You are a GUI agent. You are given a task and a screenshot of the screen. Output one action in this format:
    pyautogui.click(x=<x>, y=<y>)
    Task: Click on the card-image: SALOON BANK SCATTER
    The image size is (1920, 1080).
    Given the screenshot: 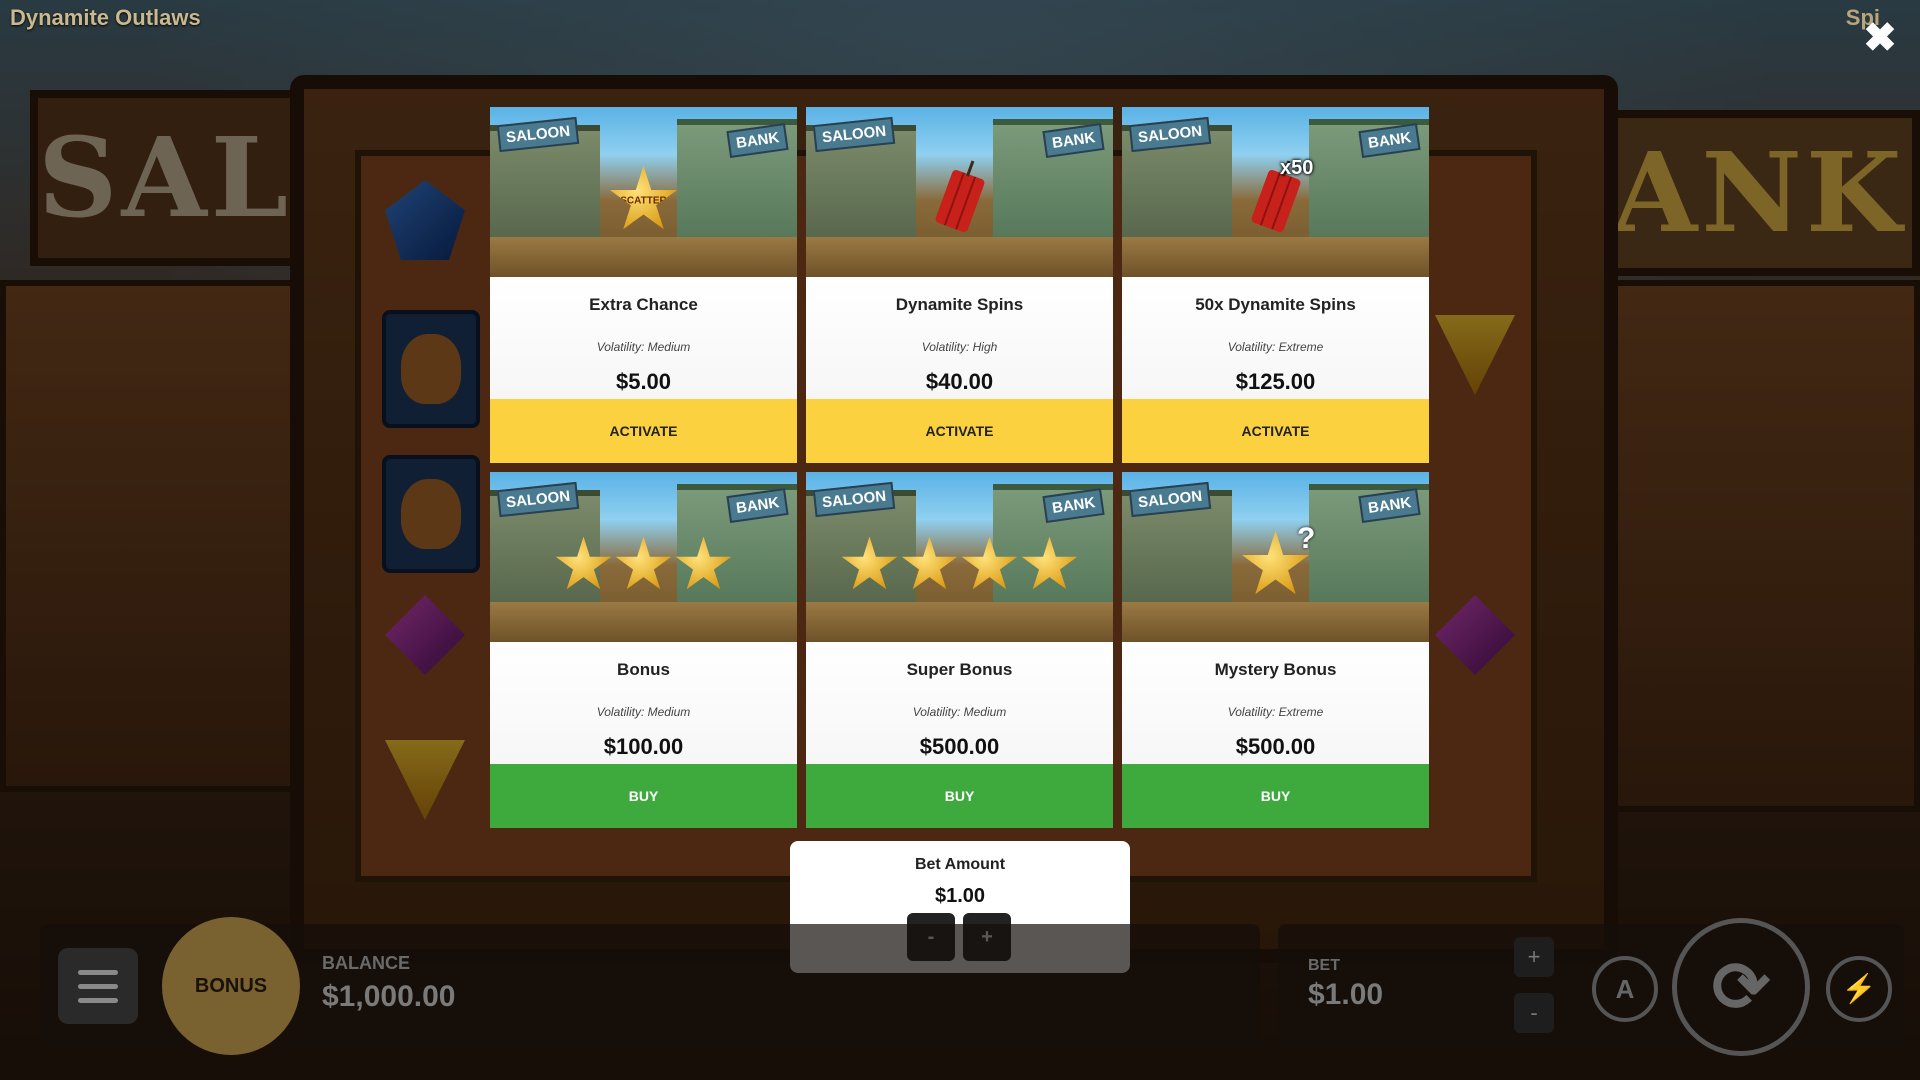 What is the action you would take?
    pyautogui.click(x=643, y=192)
    